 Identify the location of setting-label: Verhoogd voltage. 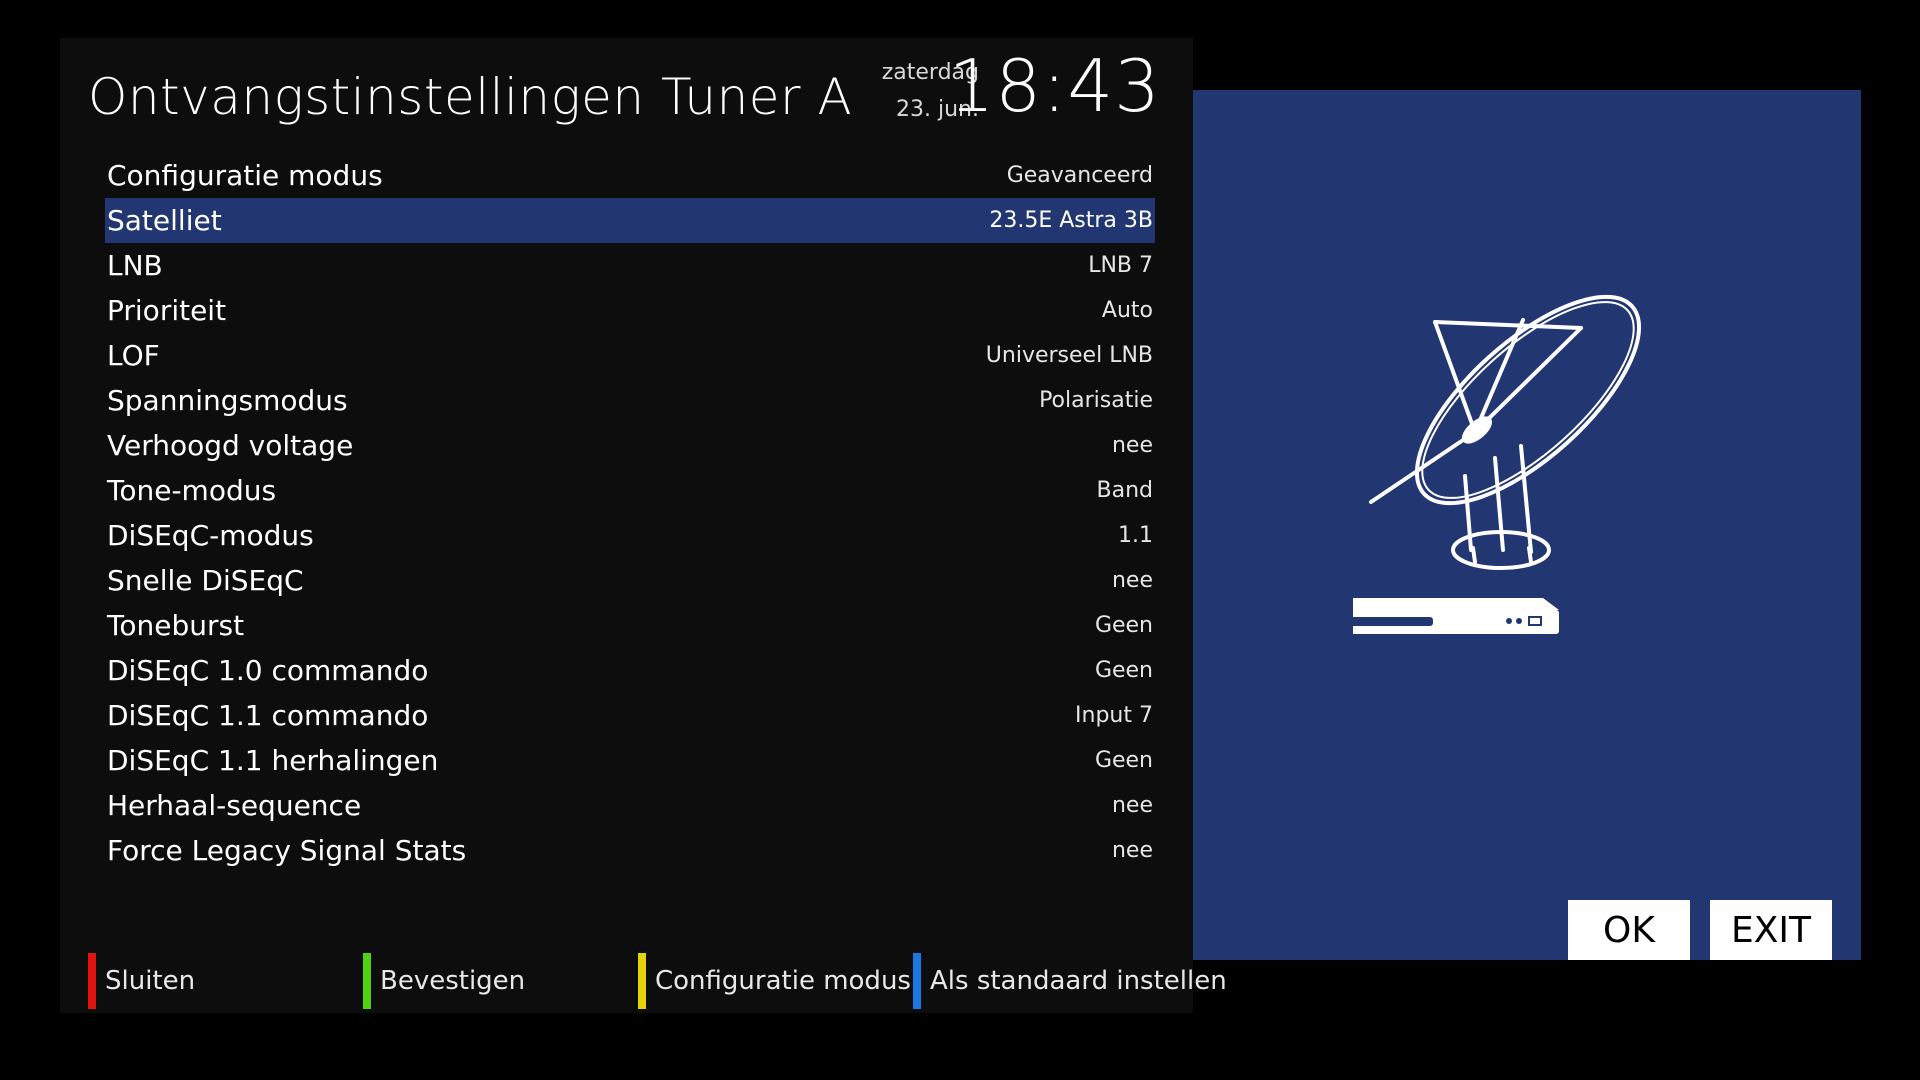
(230, 445).